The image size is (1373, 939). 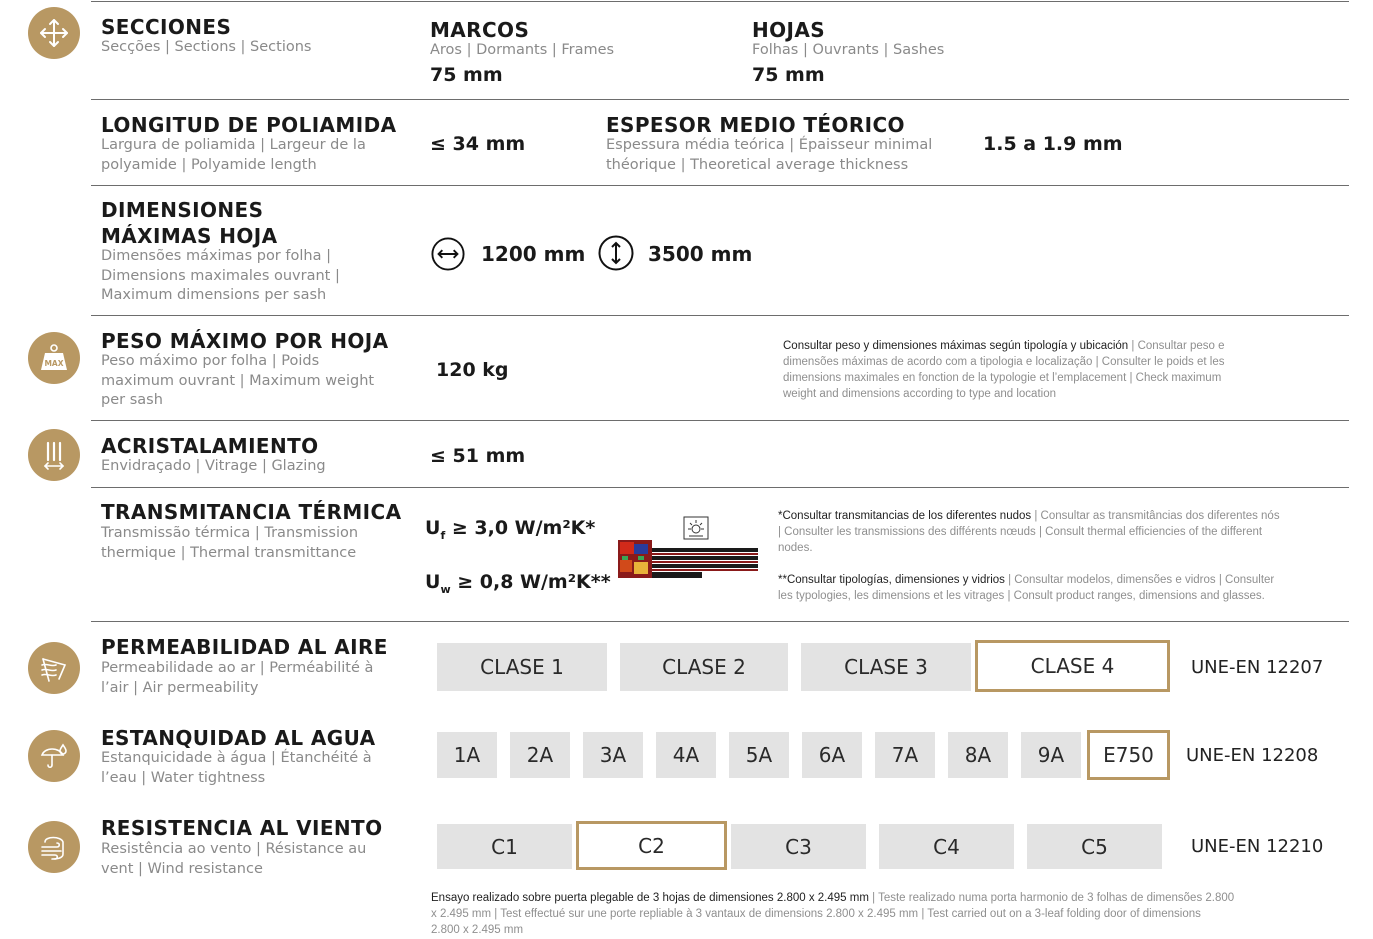 I want to click on class-option: 6A, so click(x=832, y=755).